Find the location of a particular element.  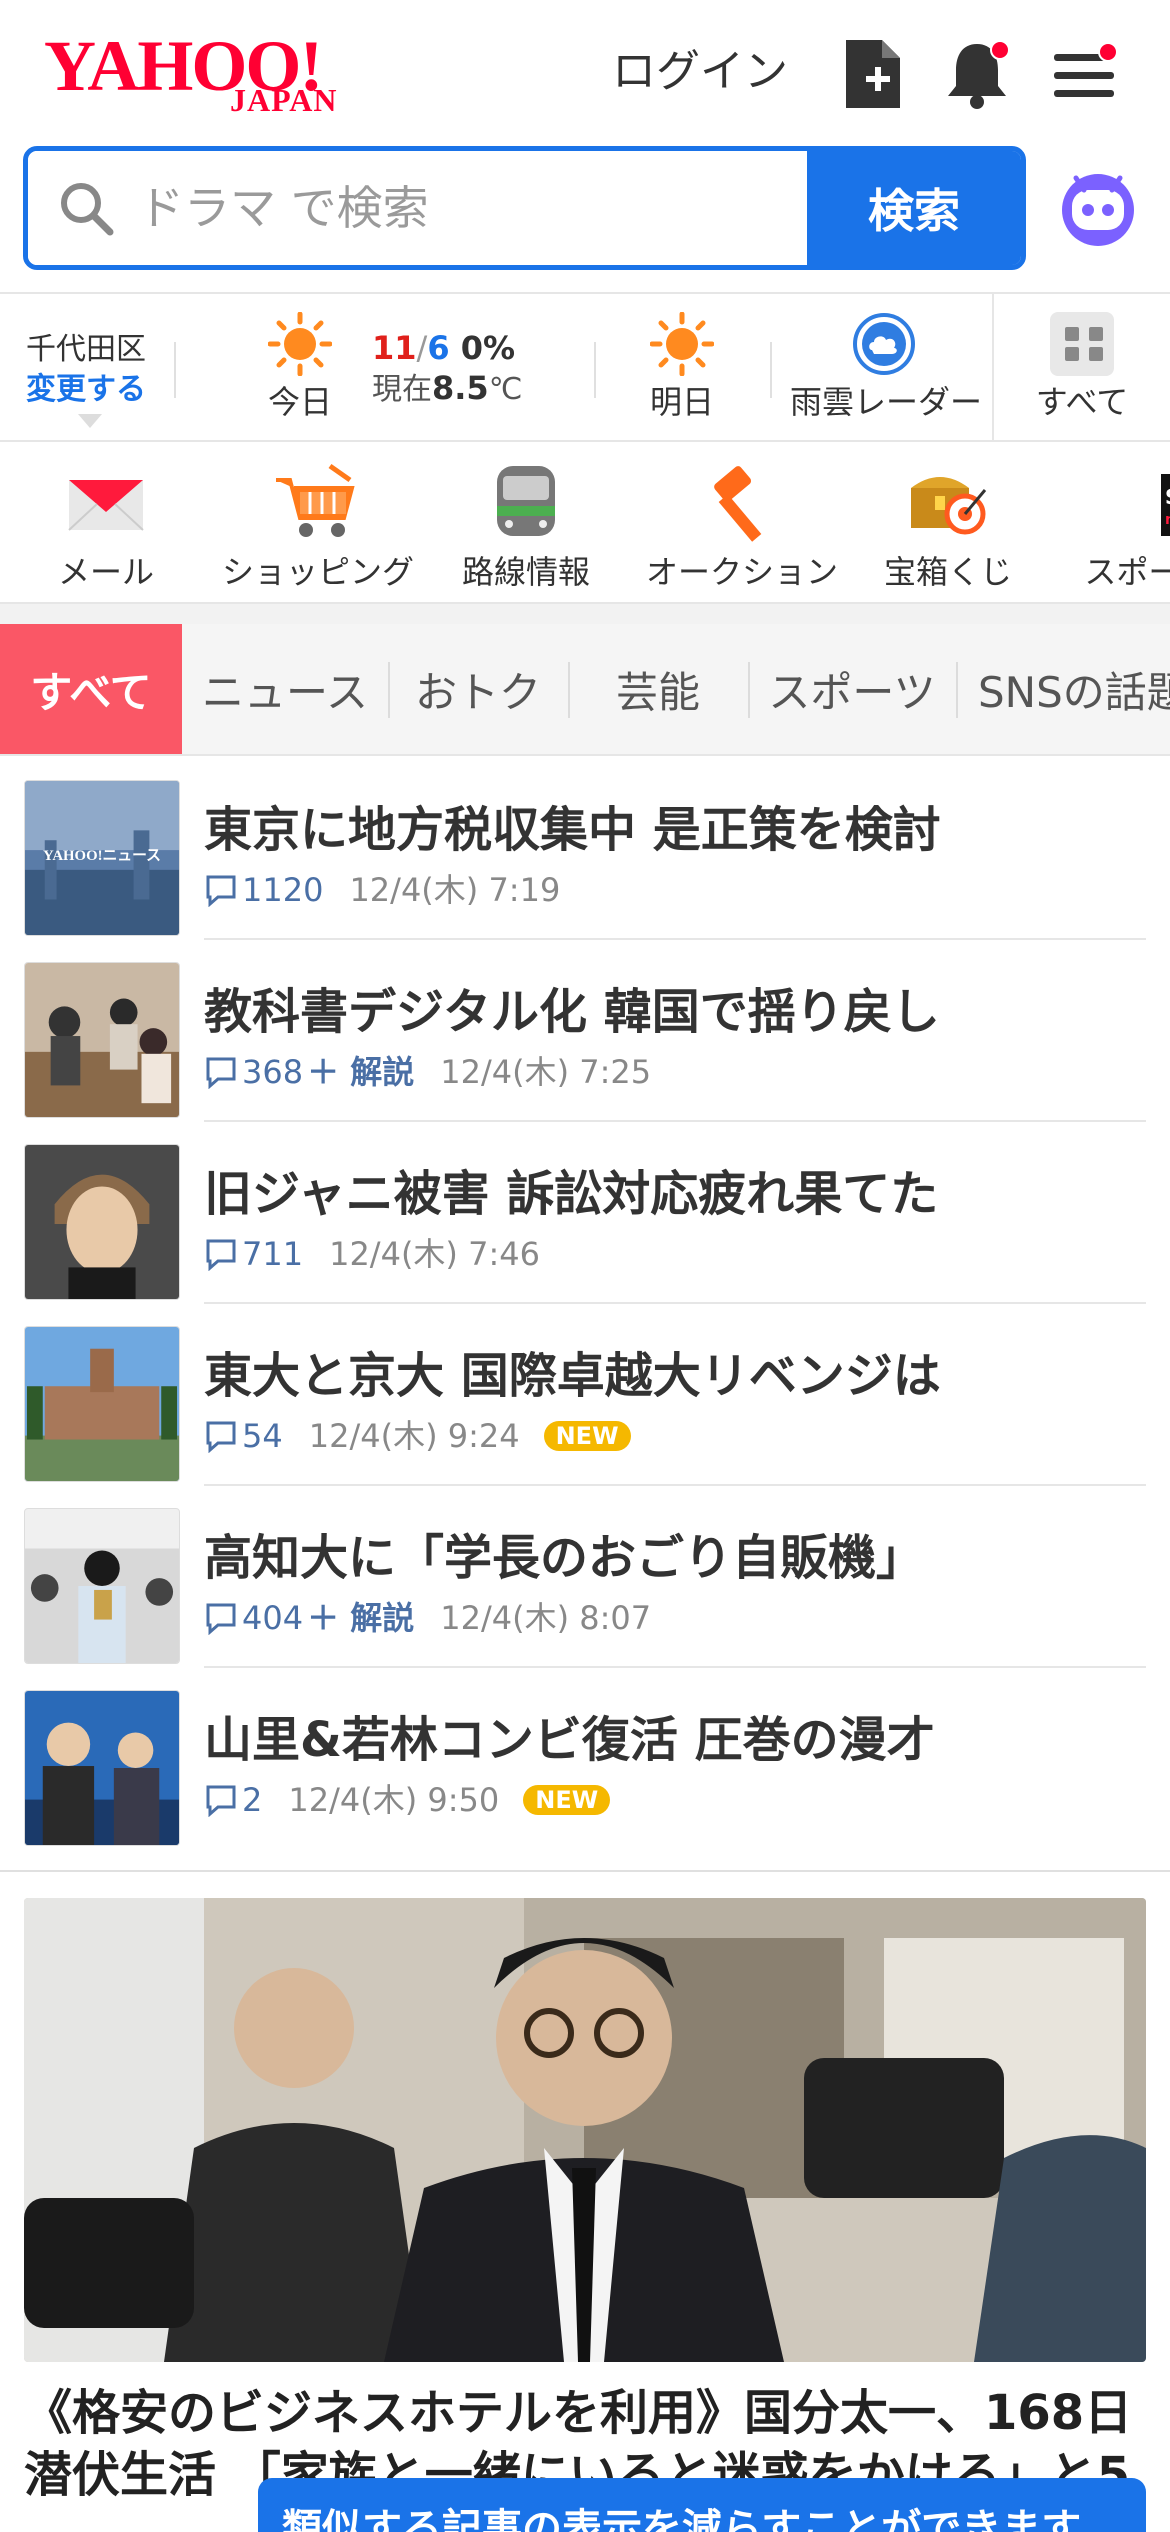

rain-radar-label: 雨雲レーダー is located at coordinates (886, 402).